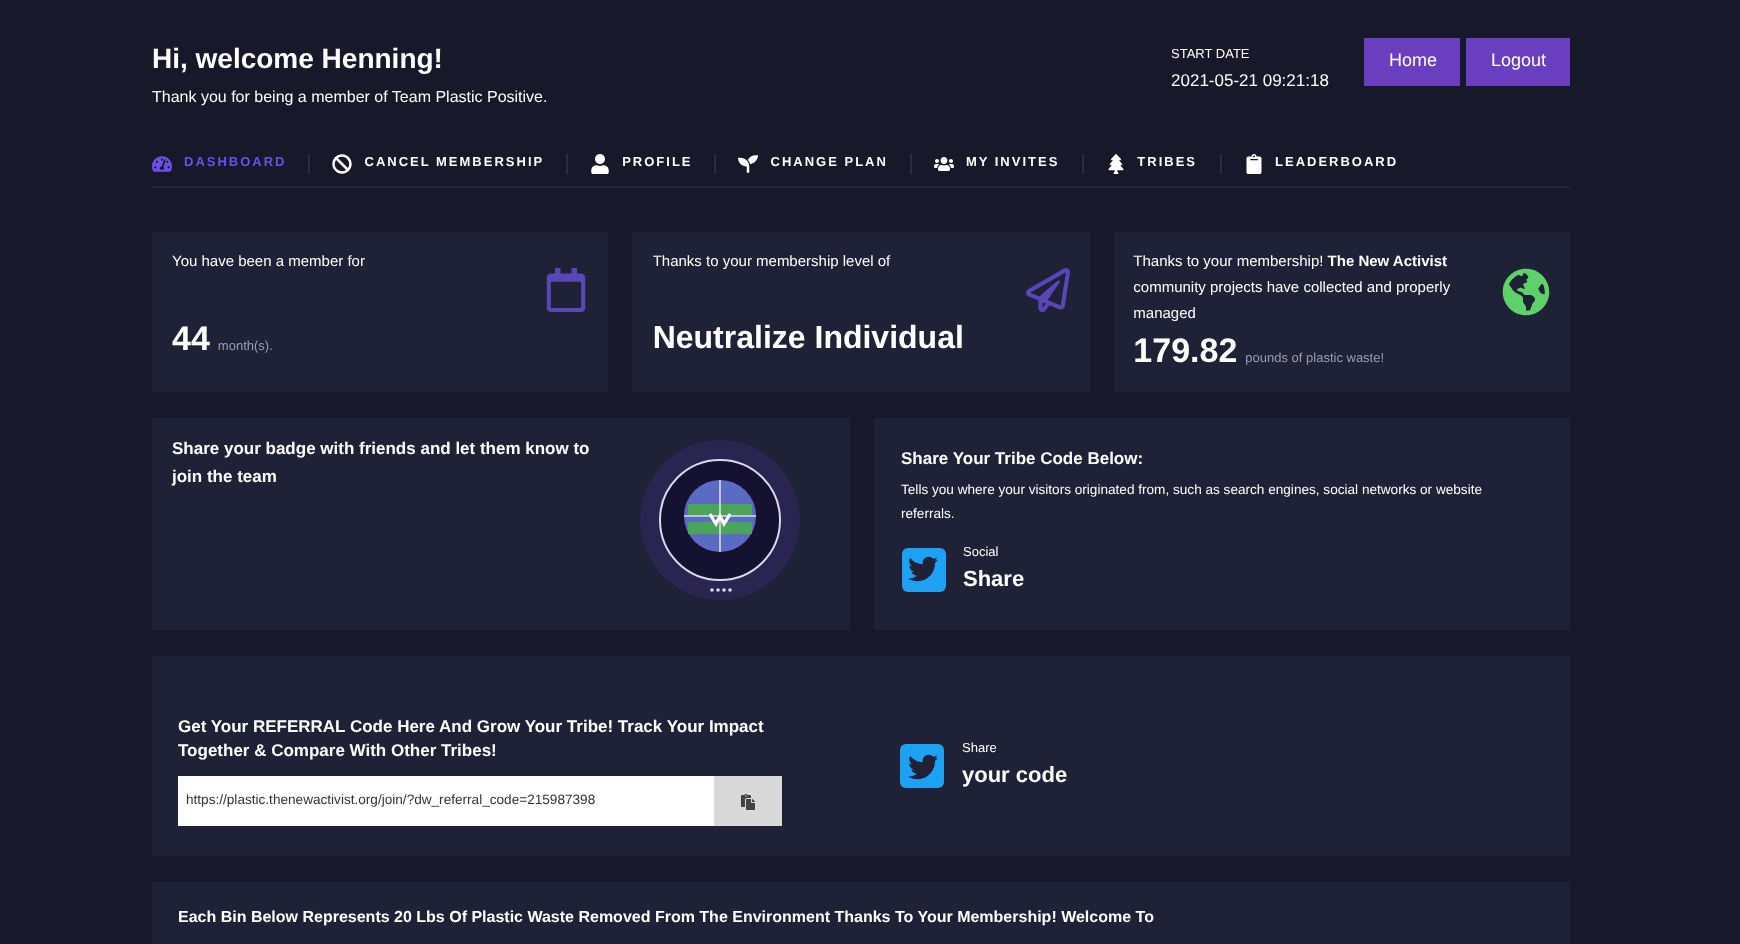 The height and width of the screenshot is (944, 1740). I want to click on calendar-icon, so click(566, 290).